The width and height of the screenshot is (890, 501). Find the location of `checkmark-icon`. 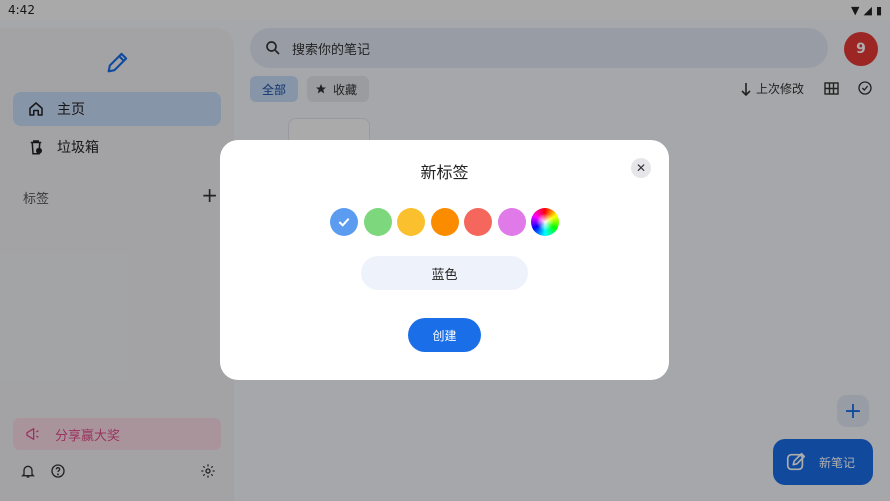

checkmark-icon is located at coordinates (344, 222).